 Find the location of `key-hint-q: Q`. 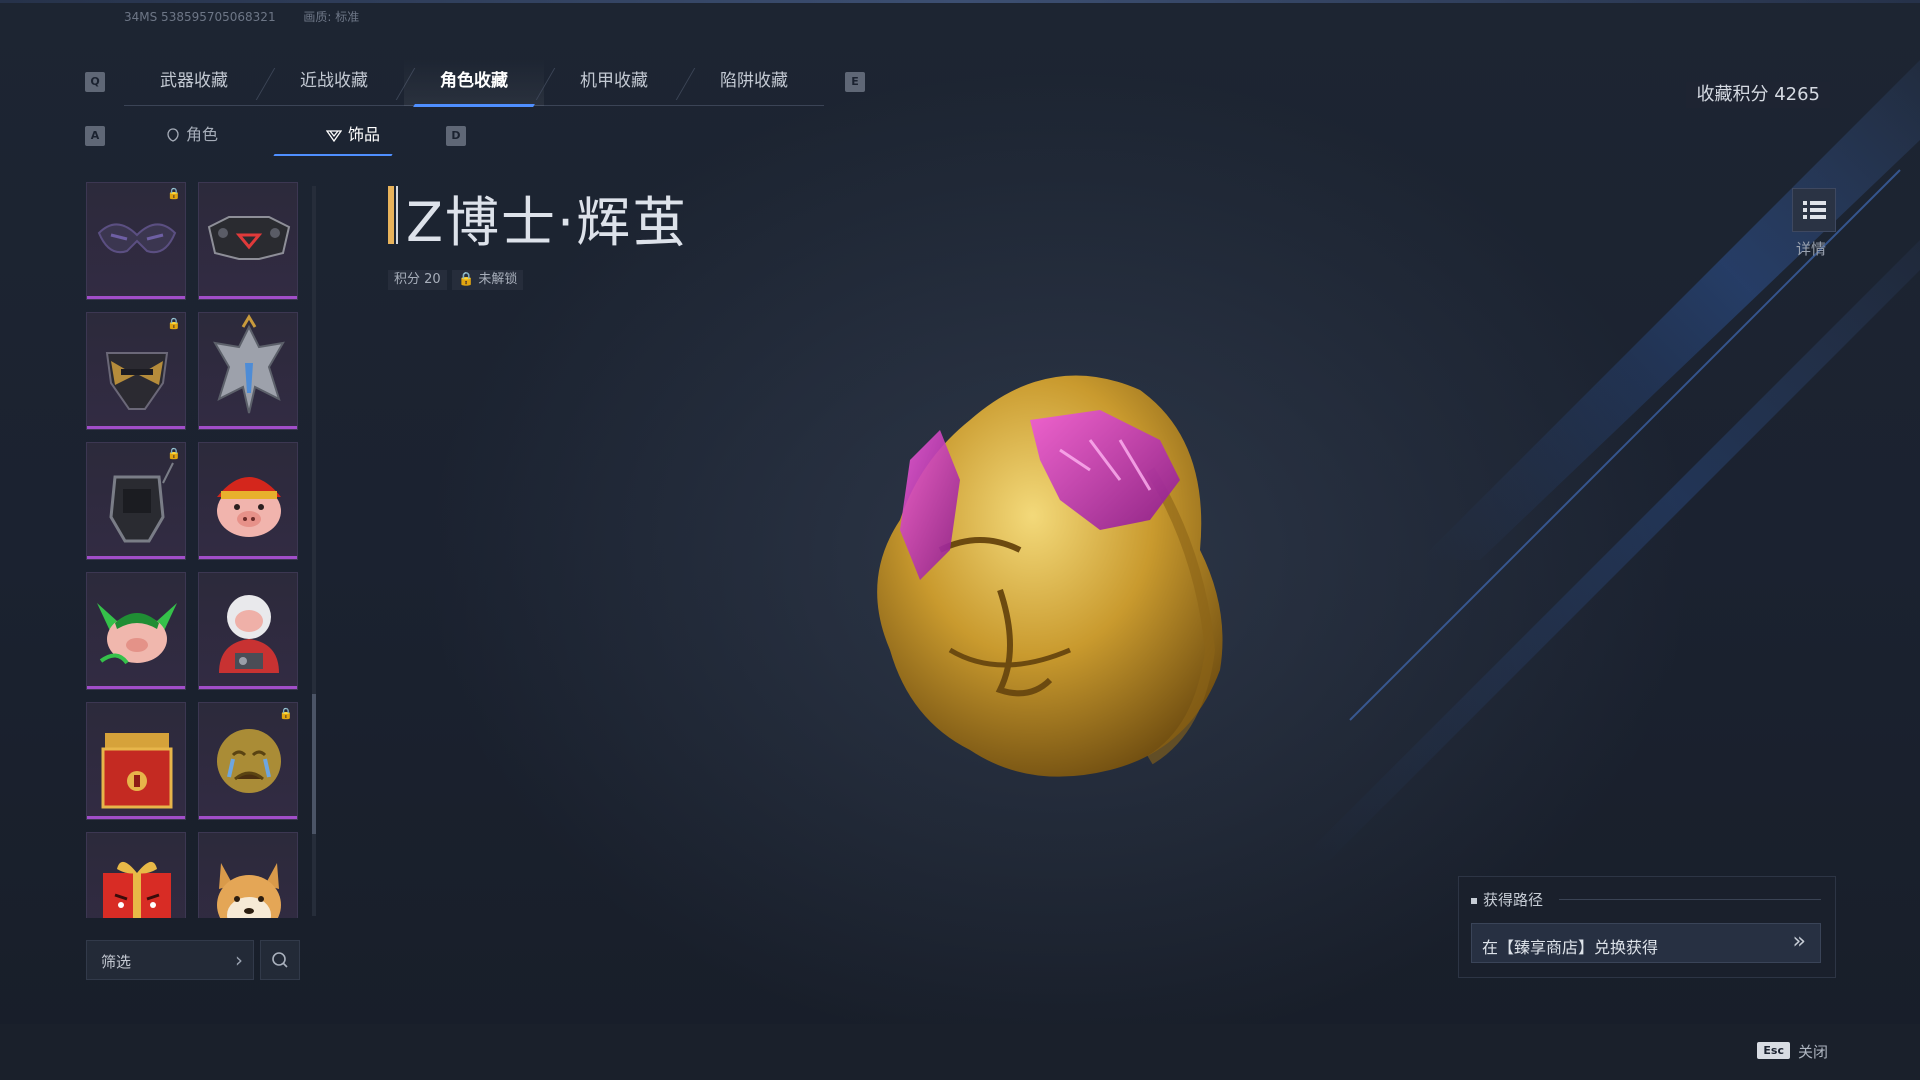

key-hint-q: Q is located at coordinates (95, 82).